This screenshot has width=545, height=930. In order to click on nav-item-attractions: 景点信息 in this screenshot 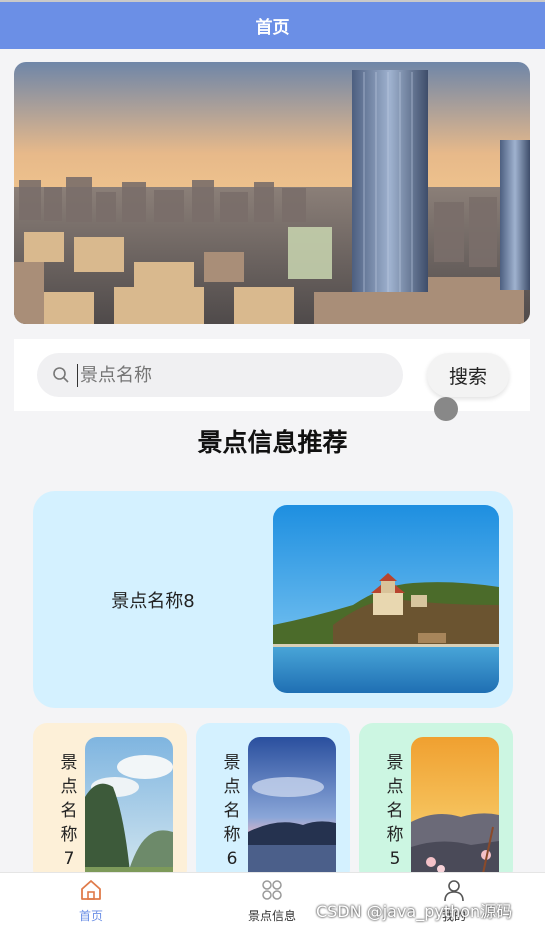, I will do `click(272, 902)`.